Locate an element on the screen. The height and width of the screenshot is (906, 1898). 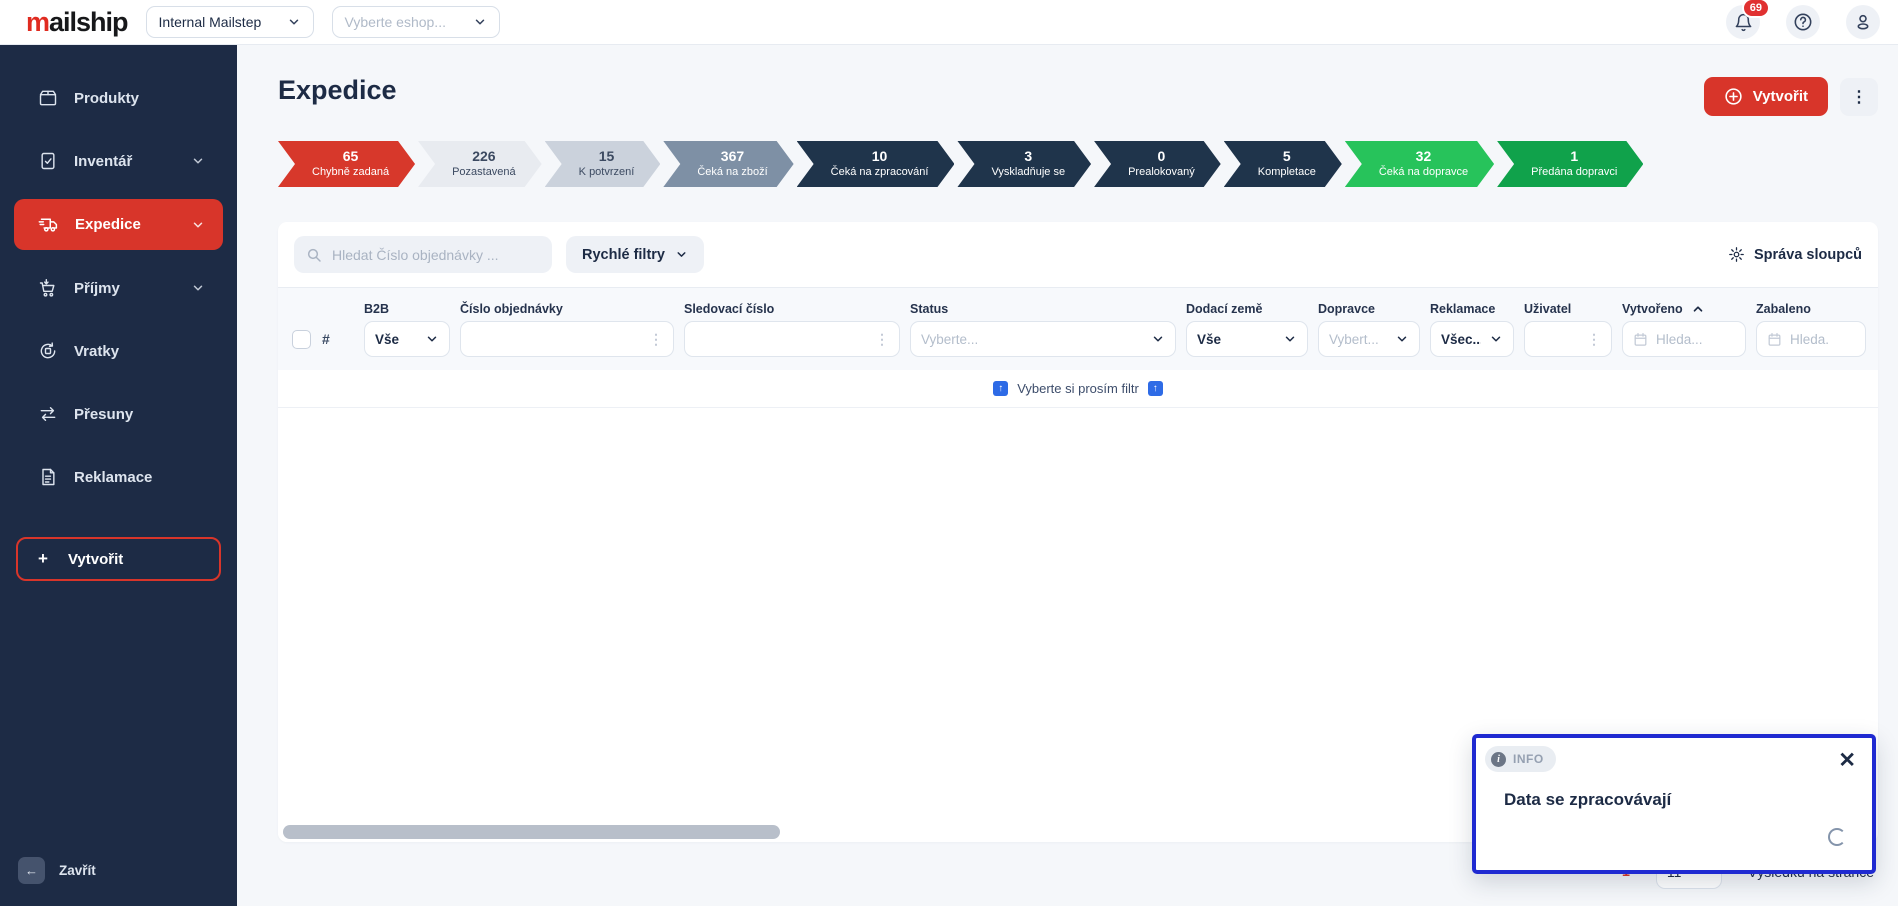
column-header: Reklamace is located at coordinates (1472, 309).